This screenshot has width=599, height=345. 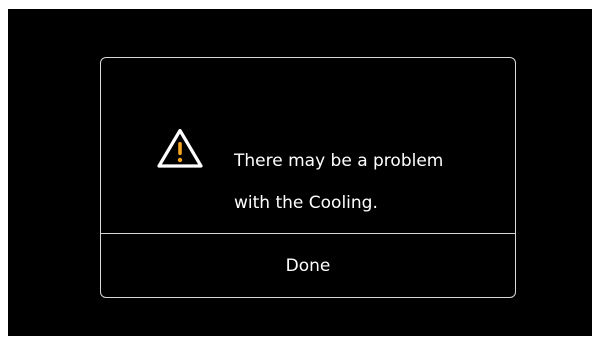 I want to click on done-button-label: Done, so click(x=308, y=265).